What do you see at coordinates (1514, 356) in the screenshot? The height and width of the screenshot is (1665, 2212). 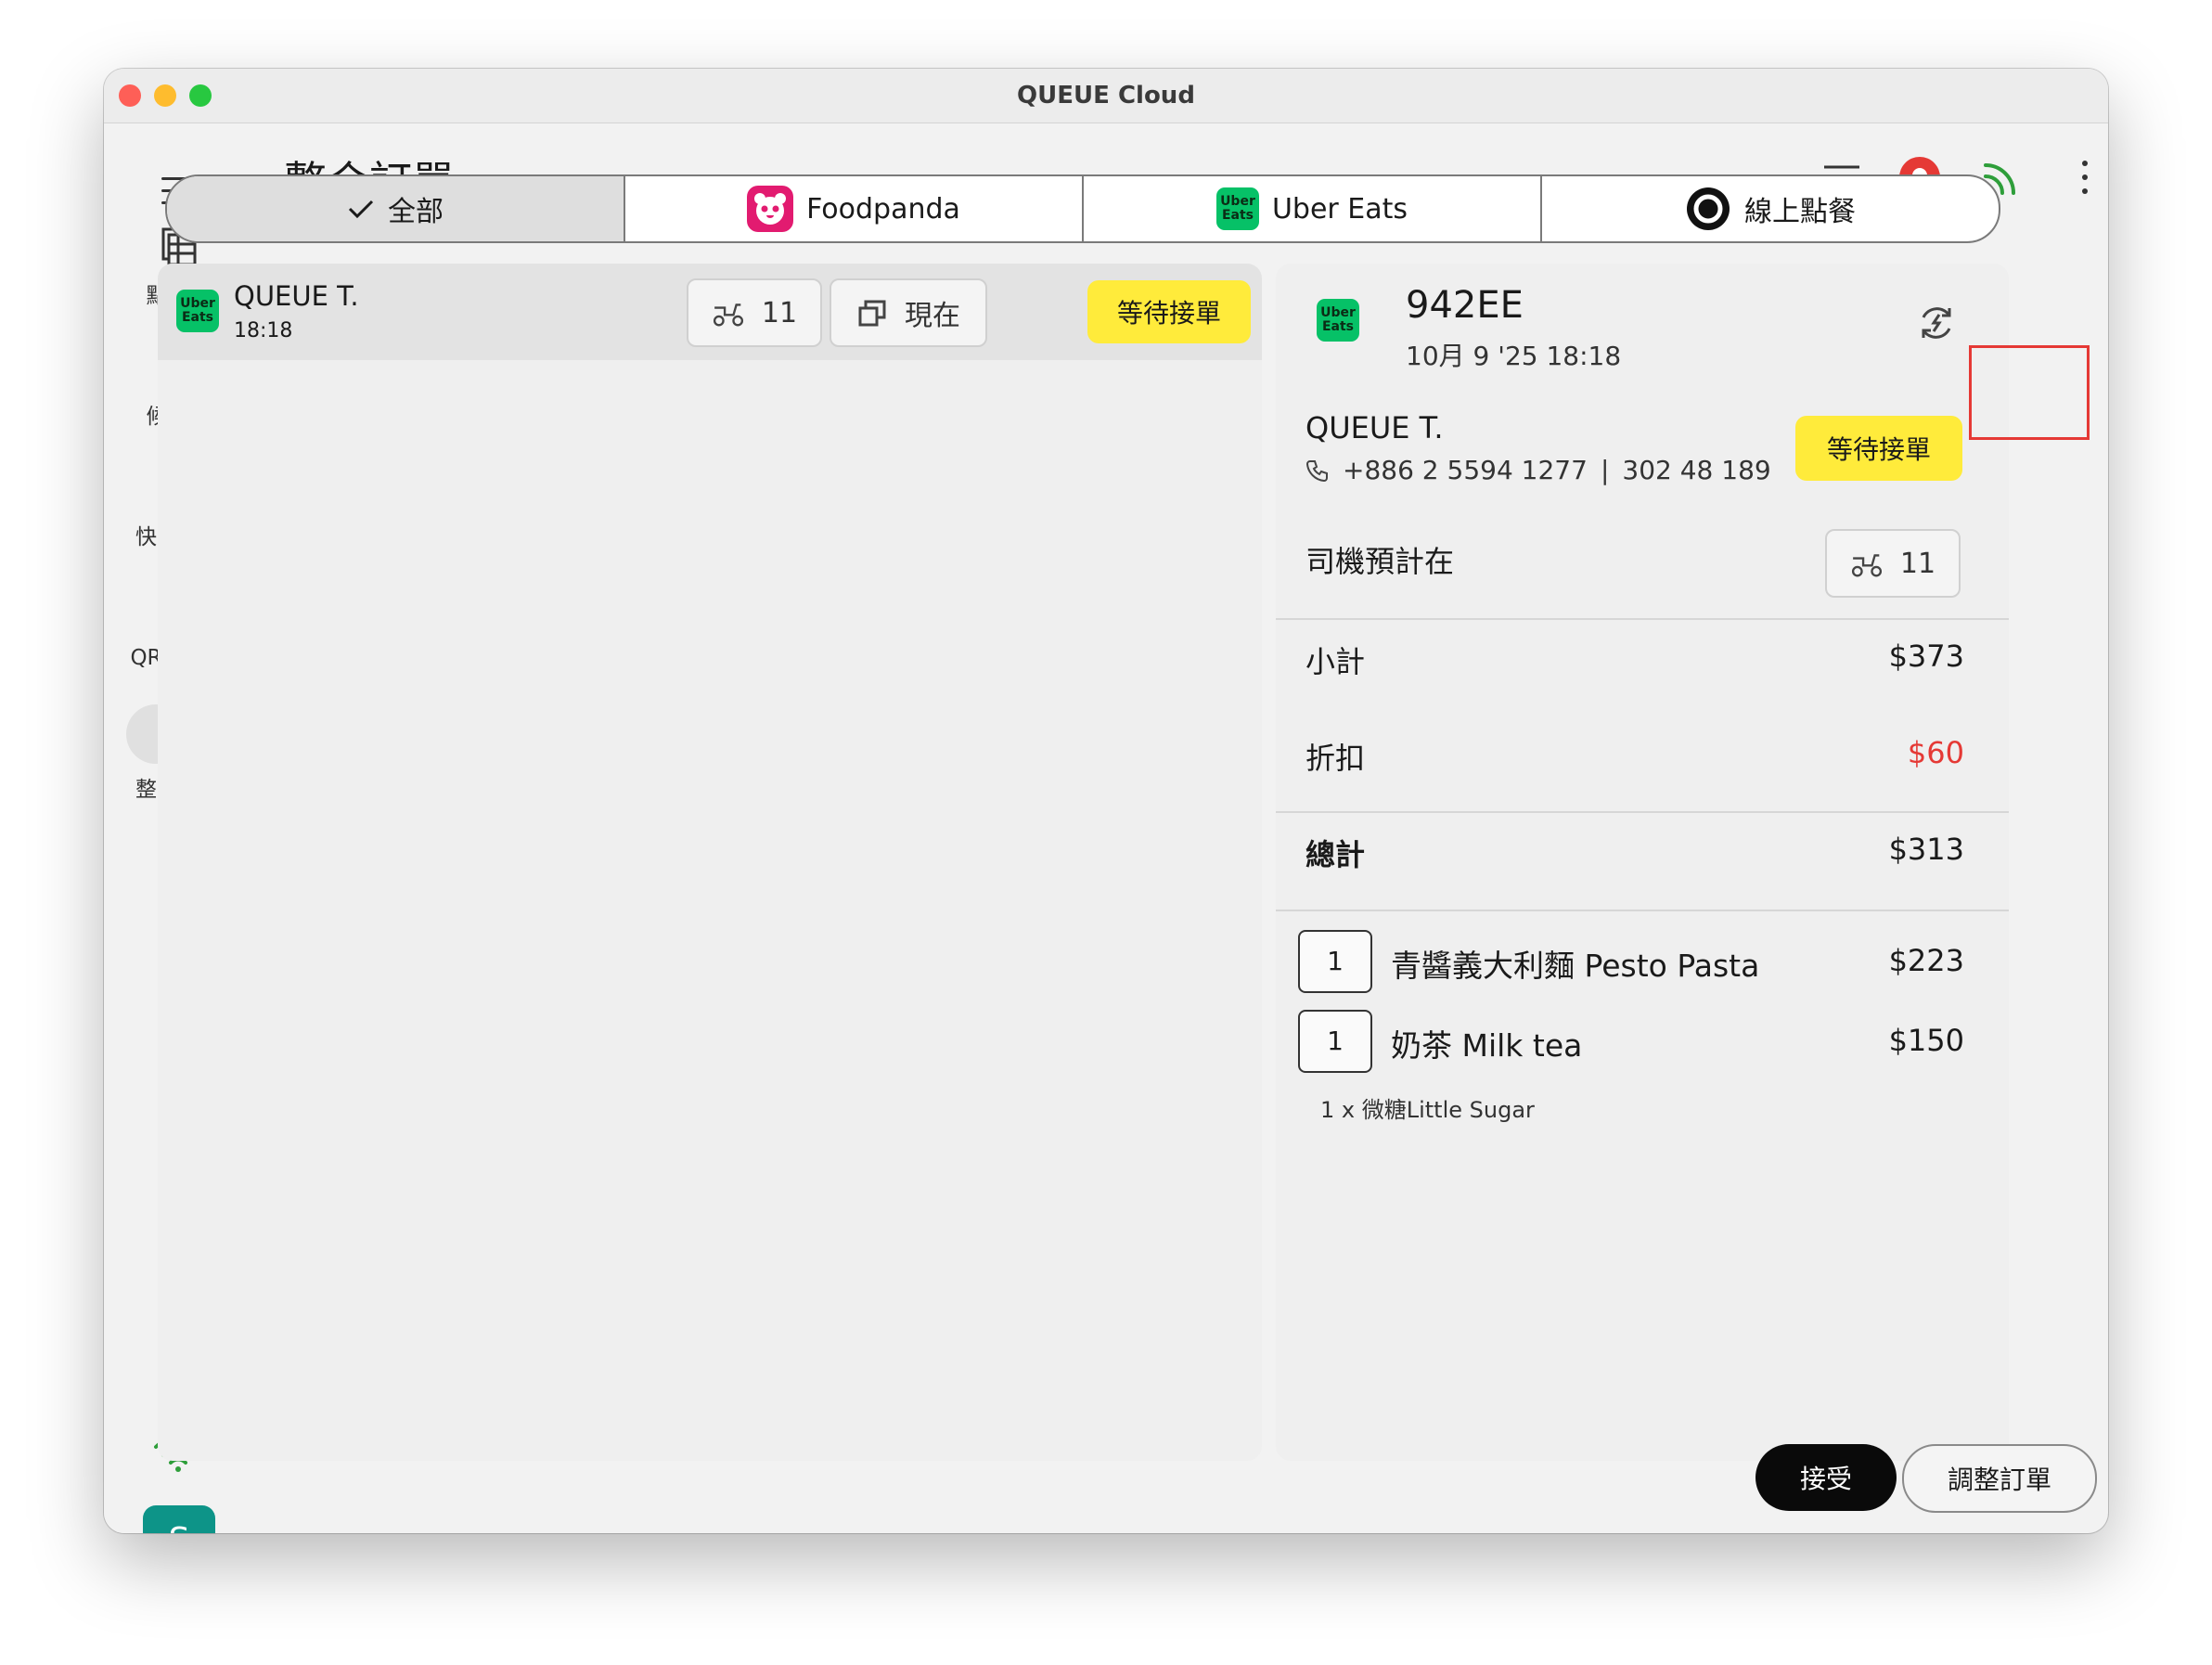 I see `order-datetime: 10月 9 '25 18:18` at bounding box center [1514, 356].